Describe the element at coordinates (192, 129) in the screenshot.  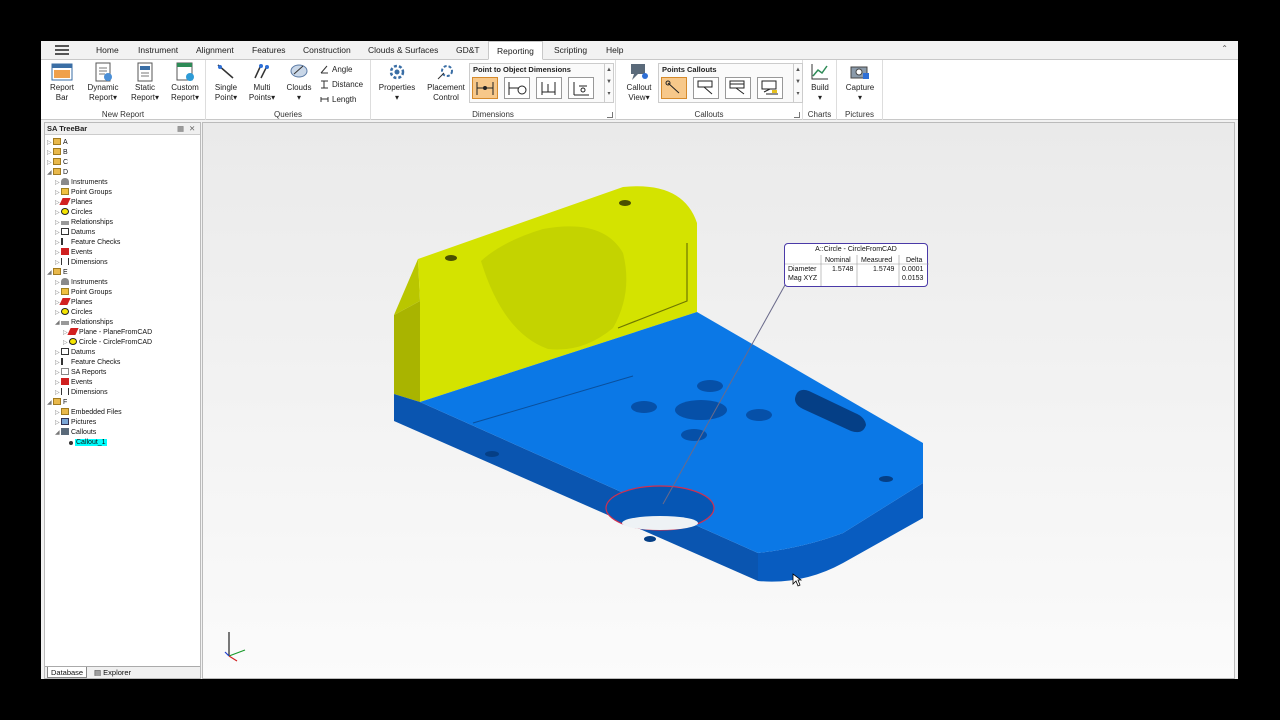
I see `close-icon: ✕` at that location.